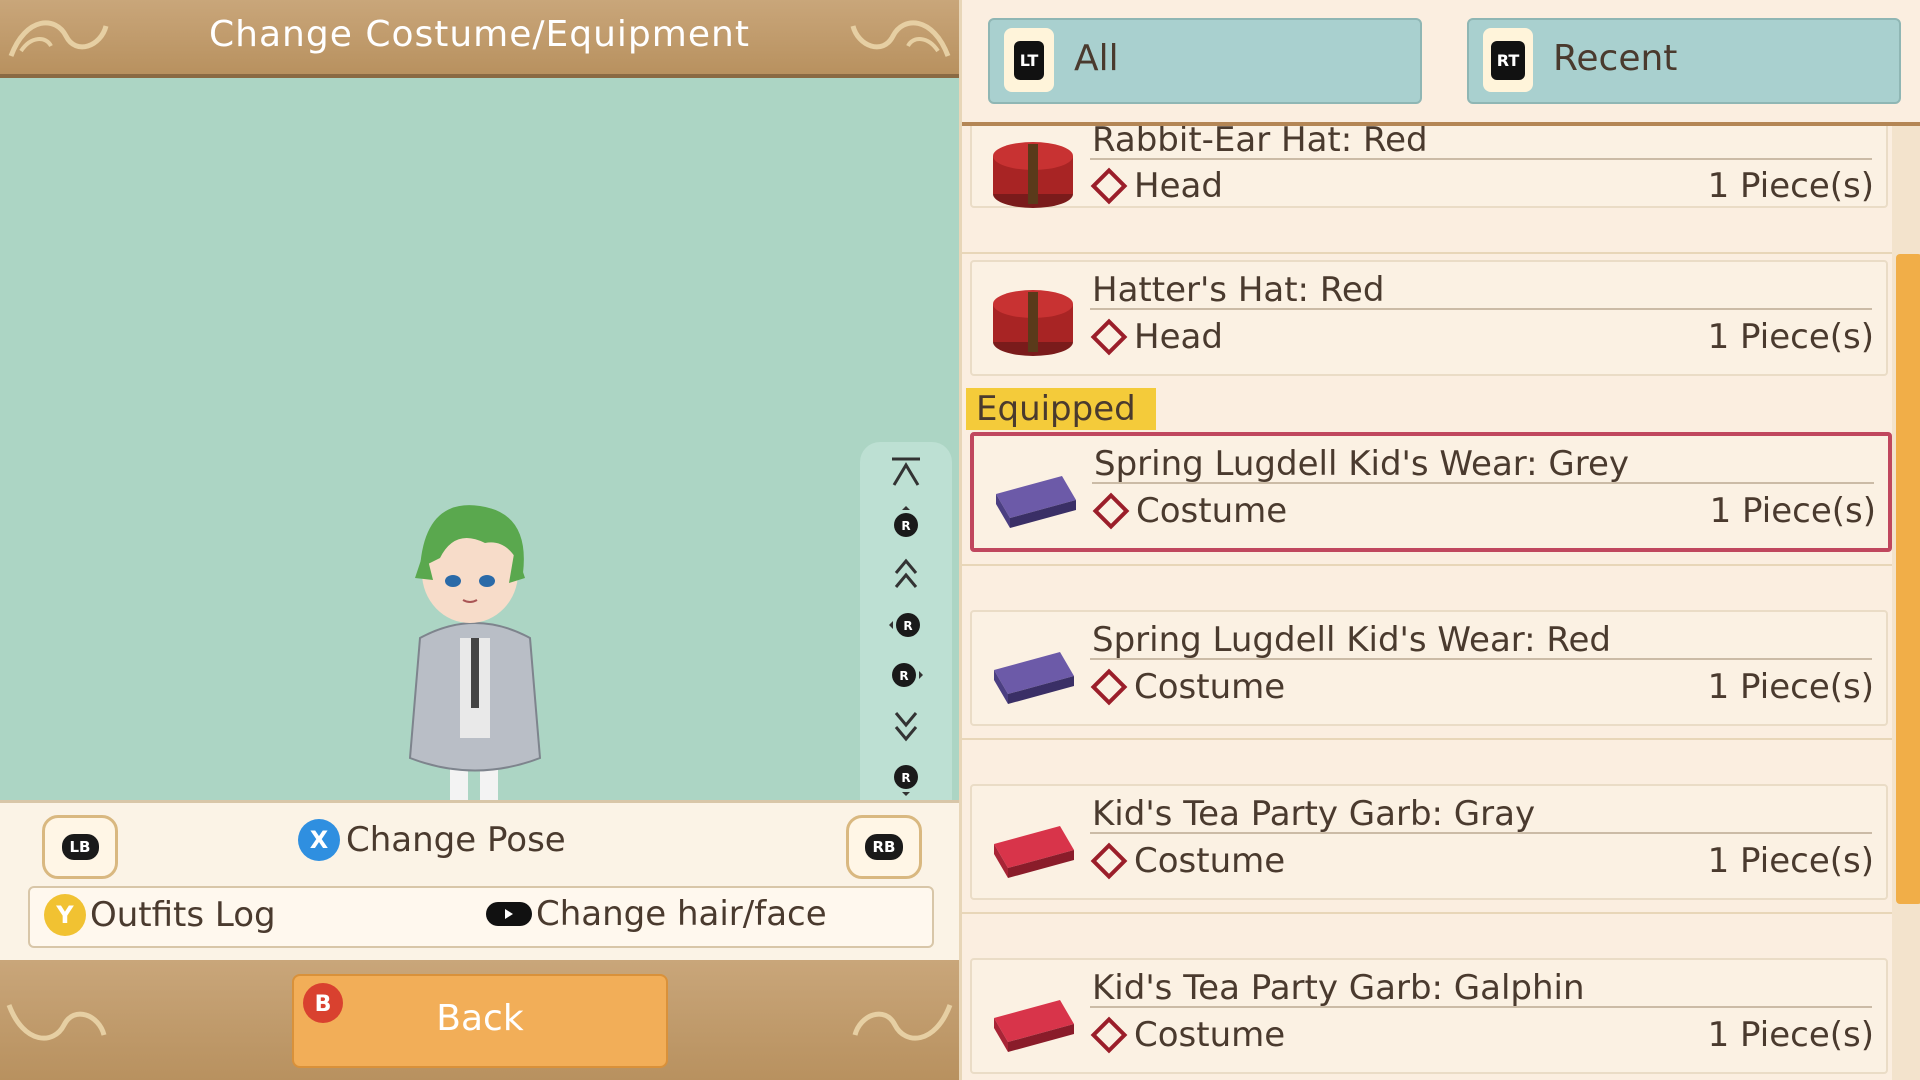 The width and height of the screenshot is (1920, 1080). I want to click on rt-badge-icon: RT, so click(1508, 60).